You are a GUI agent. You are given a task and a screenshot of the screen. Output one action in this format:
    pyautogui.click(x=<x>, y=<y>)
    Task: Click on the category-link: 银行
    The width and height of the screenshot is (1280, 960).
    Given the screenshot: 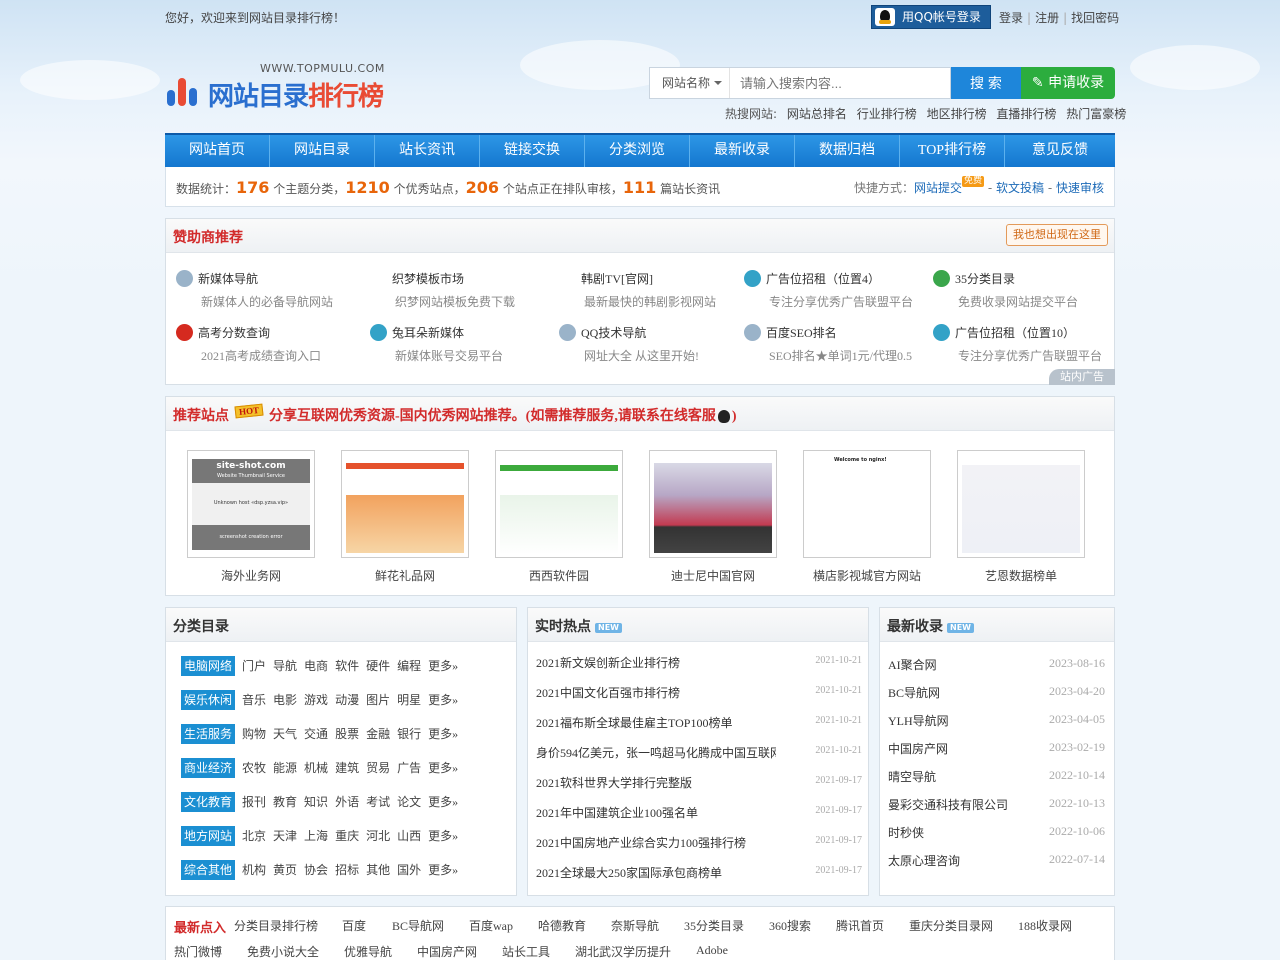 What is the action you would take?
    pyautogui.click(x=409, y=734)
    